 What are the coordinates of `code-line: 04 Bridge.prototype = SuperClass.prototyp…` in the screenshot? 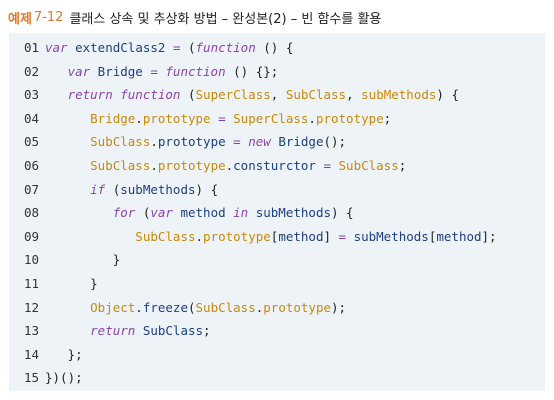 It's located at (200, 119).